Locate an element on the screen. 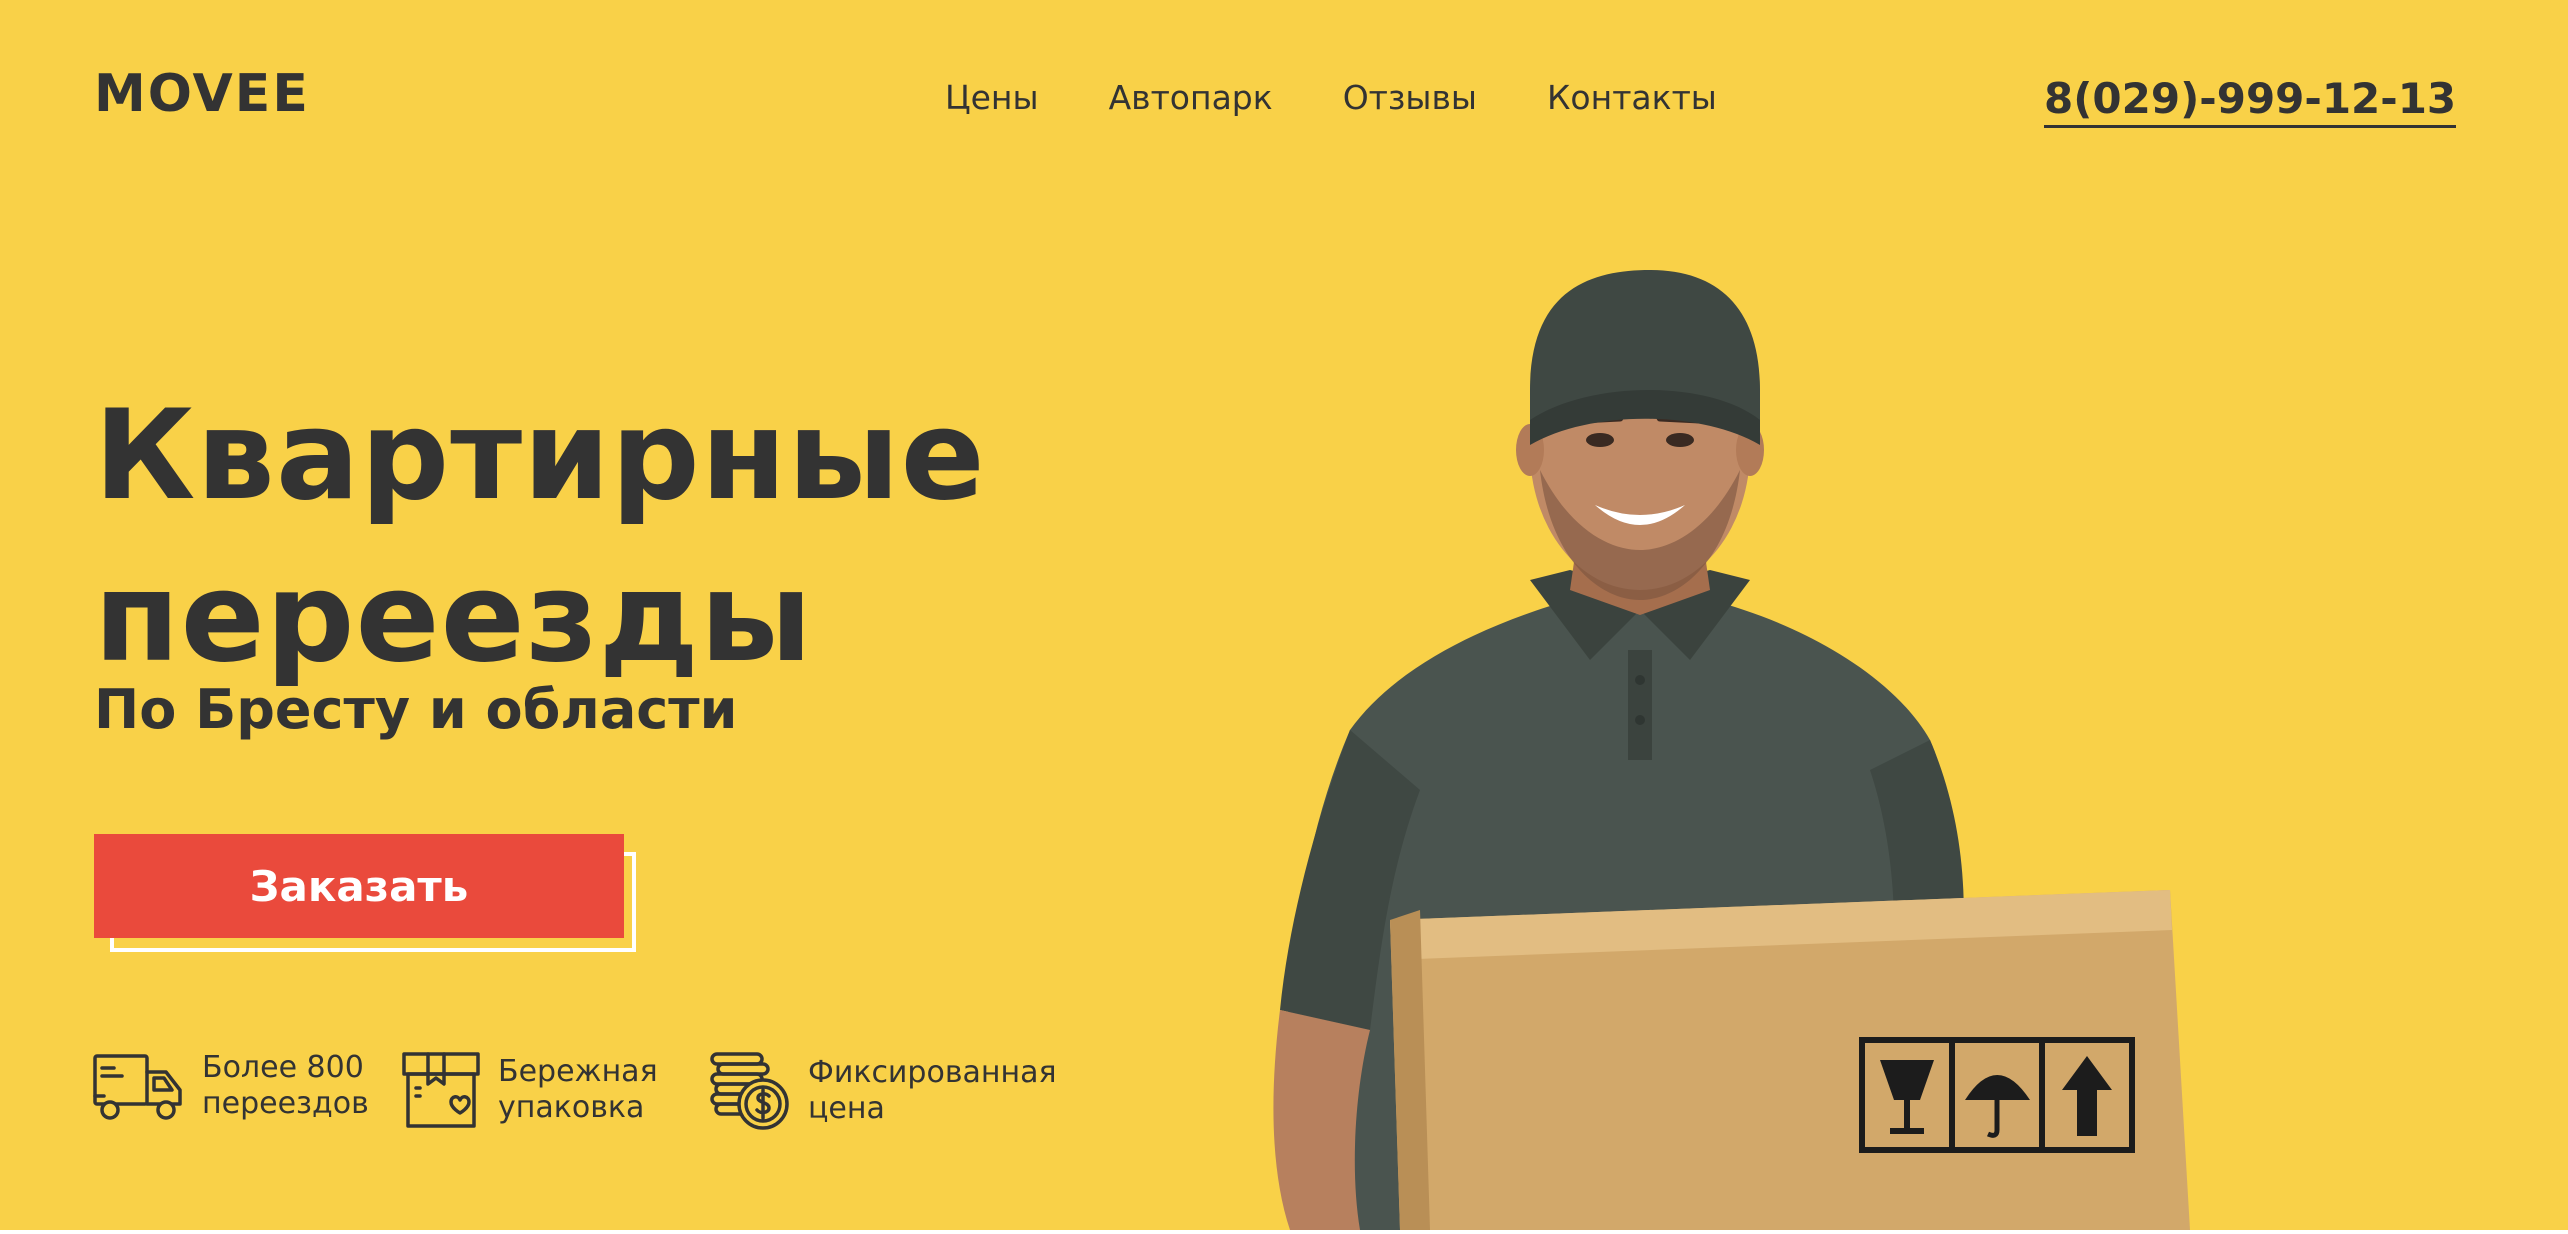 This screenshot has width=2568, height=1234. hero-subtitle: По Бресту и области is located at coordinates (416, 709).